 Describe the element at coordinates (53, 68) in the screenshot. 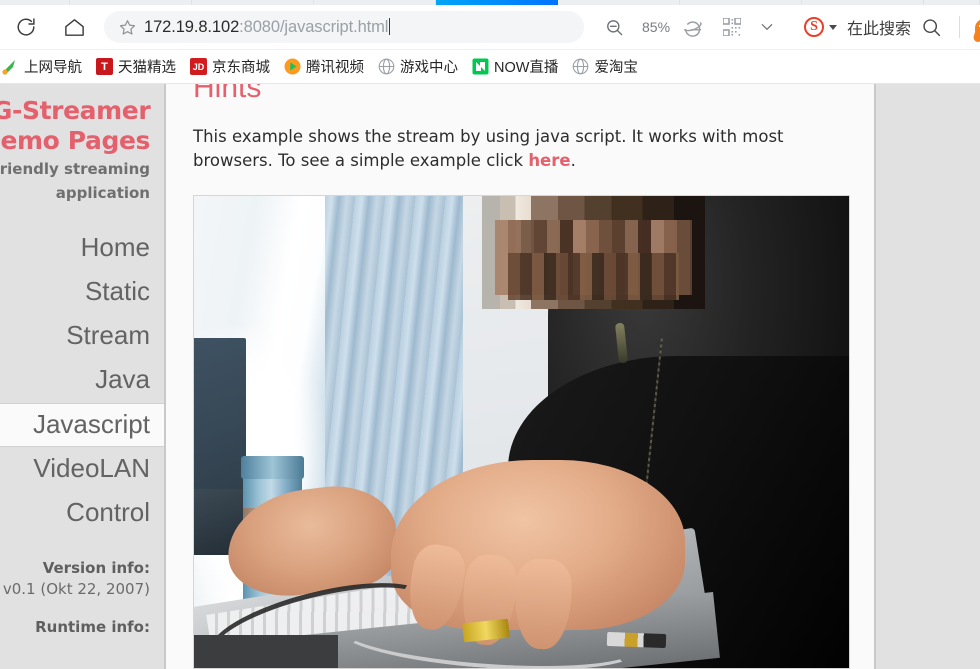

I see `bookmark-label: 上网导航` at that location.